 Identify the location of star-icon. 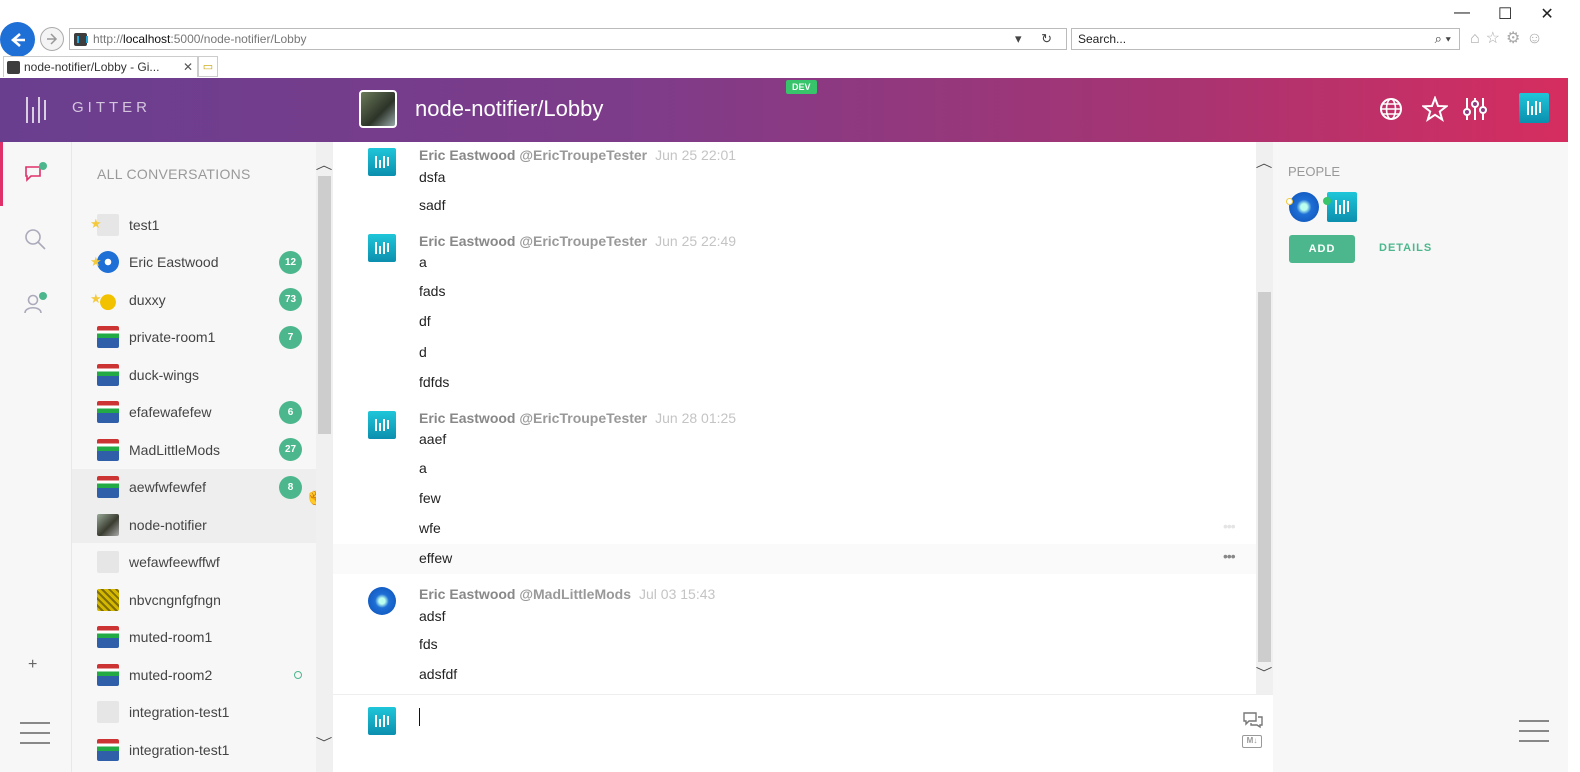
(1435, 108).